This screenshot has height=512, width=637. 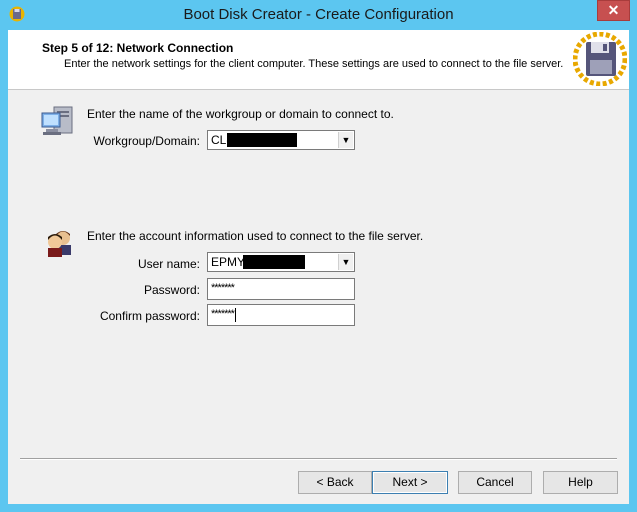 What do you see at coordinates (171, 290) in the screenshot?
I see `password-label: Password:` at bounding box center [171, 290].